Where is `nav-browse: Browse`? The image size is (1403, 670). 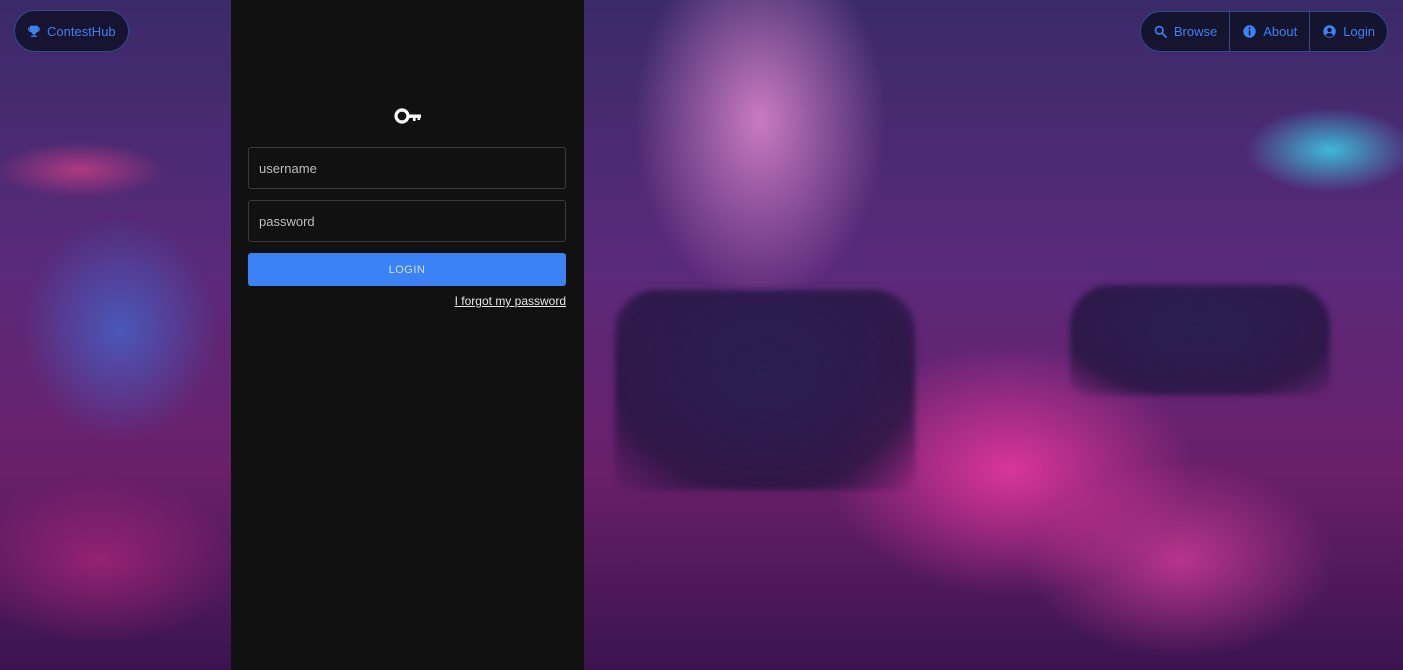 nav-browse: Browse is located at coordinates (1186, 31).